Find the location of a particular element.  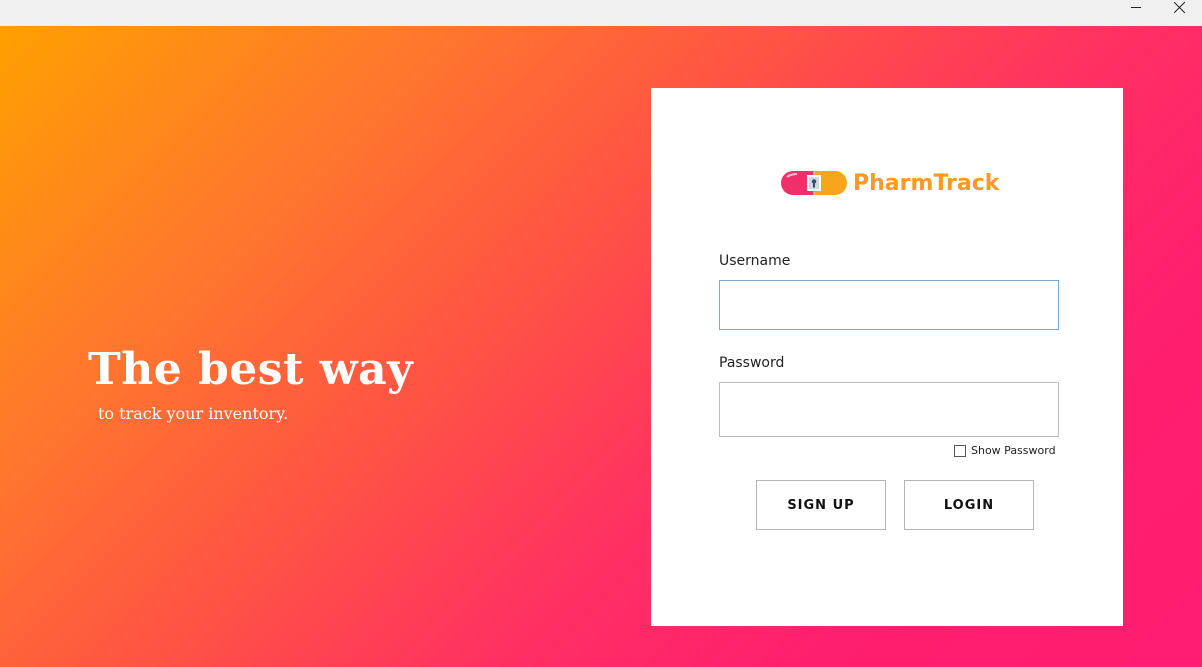

show-password-label: Show Password is located at coordinates (1013, 450).